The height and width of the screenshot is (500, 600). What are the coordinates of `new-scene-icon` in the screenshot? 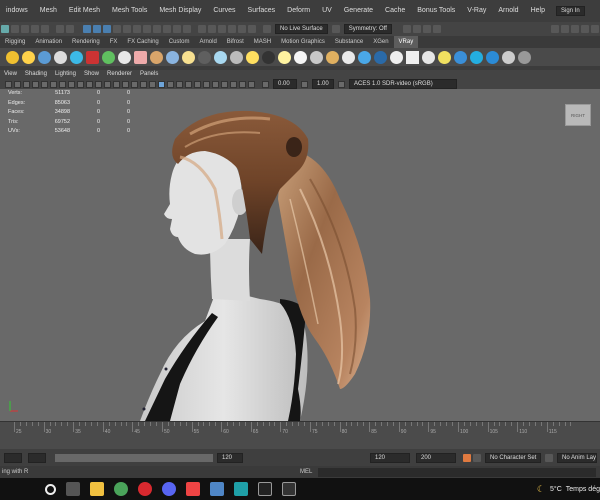 It's located at (25, 29).